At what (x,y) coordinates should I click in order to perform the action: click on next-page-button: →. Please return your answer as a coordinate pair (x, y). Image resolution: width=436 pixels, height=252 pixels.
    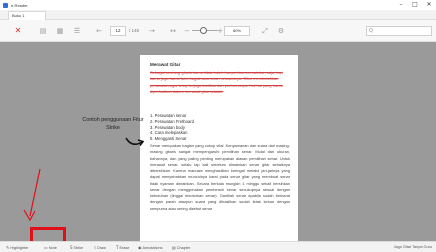
    Looking at the image, I should click on (152, 31).